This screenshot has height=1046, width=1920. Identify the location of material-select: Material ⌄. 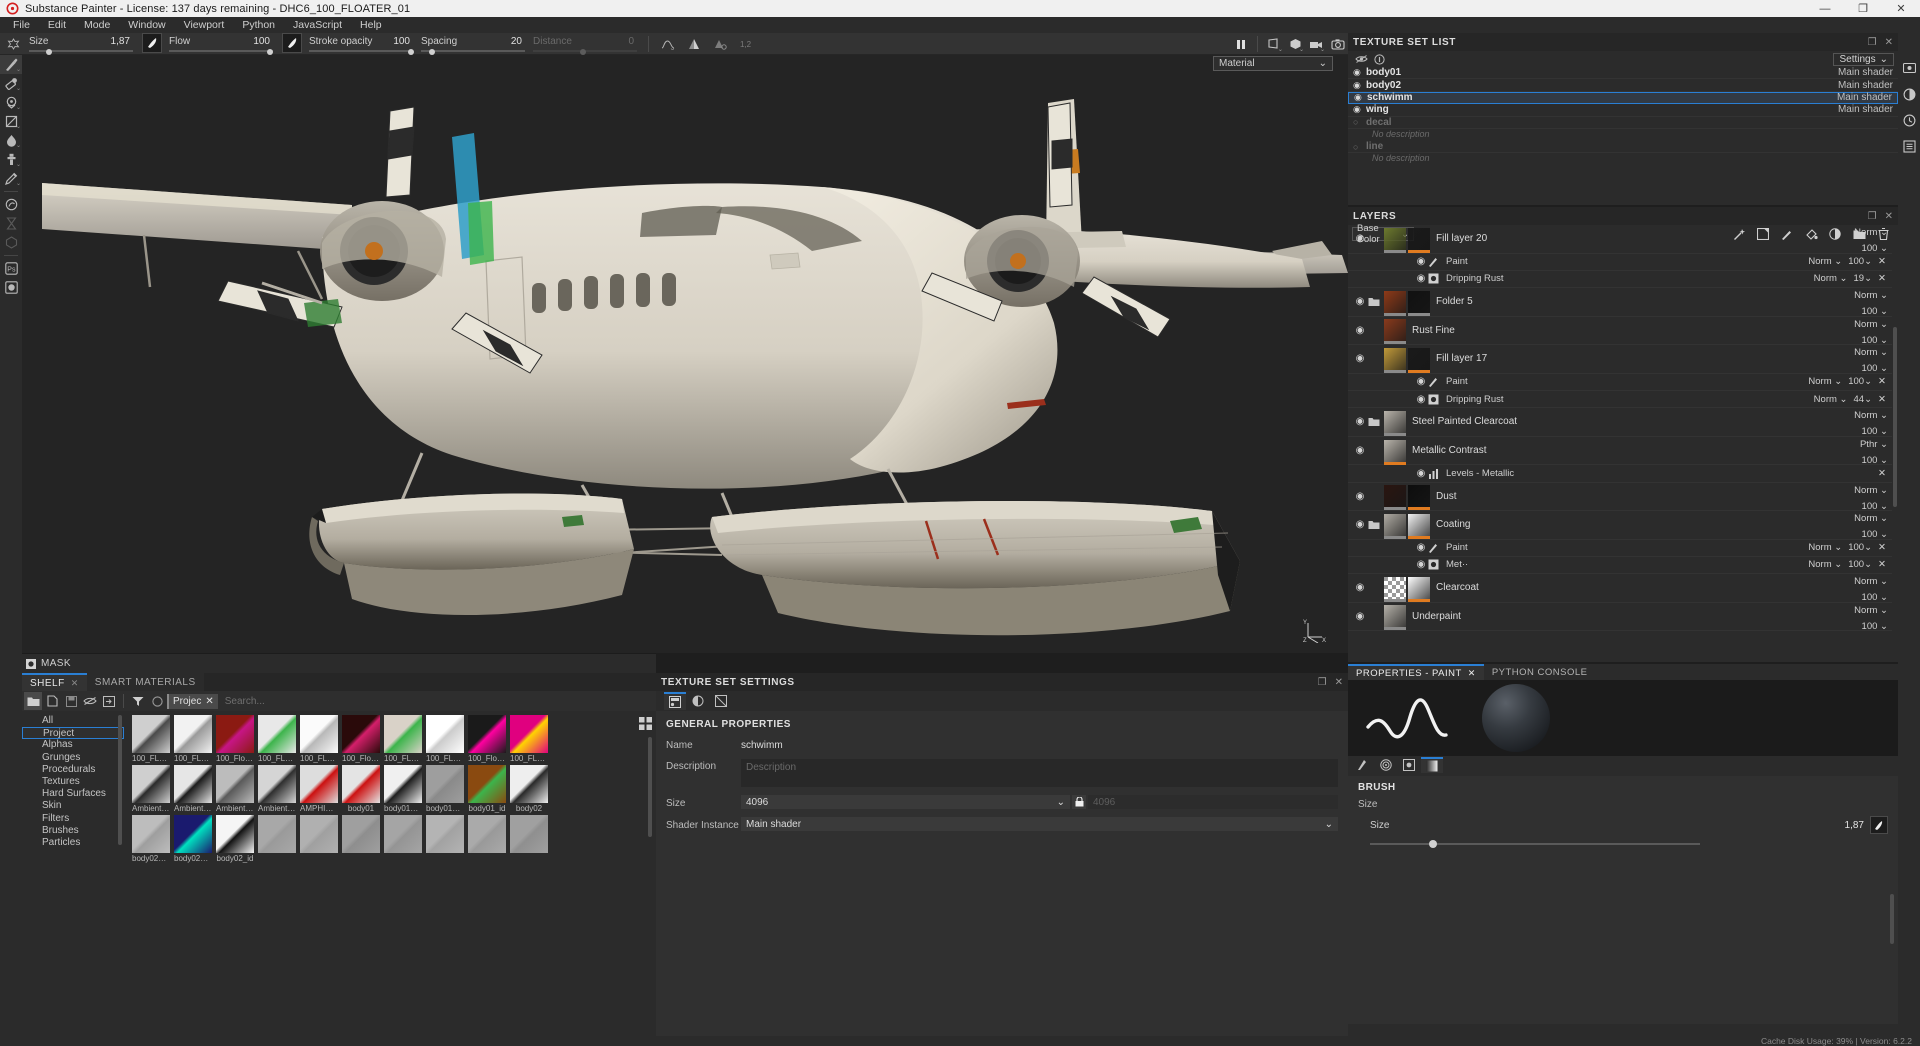
(1273, 63).